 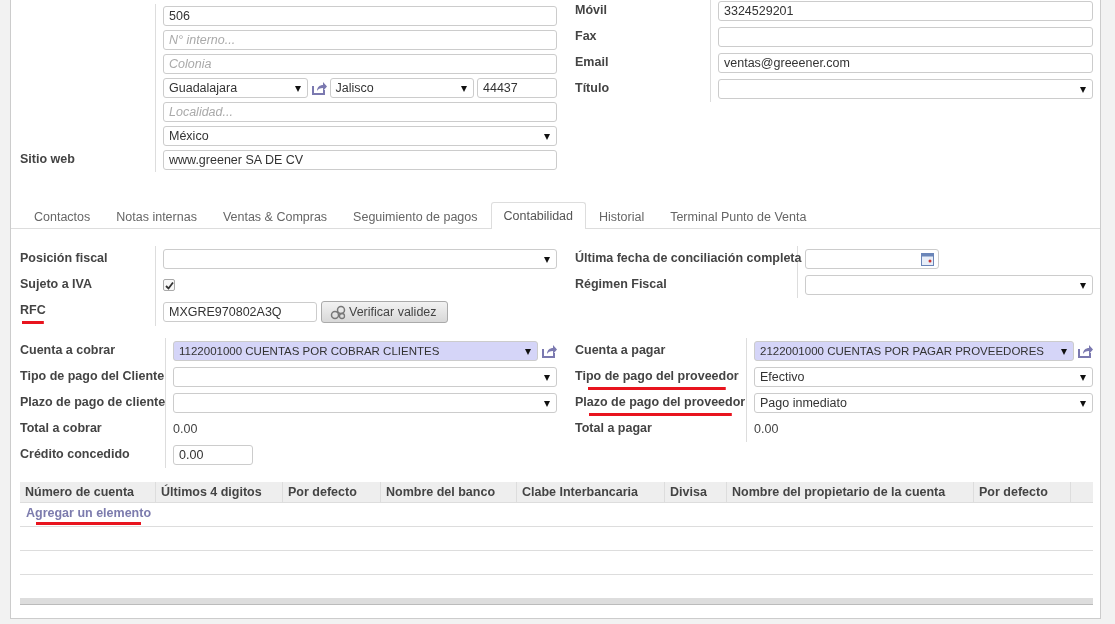 I want to click on text-field: MXGRE970802A3Q, so click(x=240, y=312).